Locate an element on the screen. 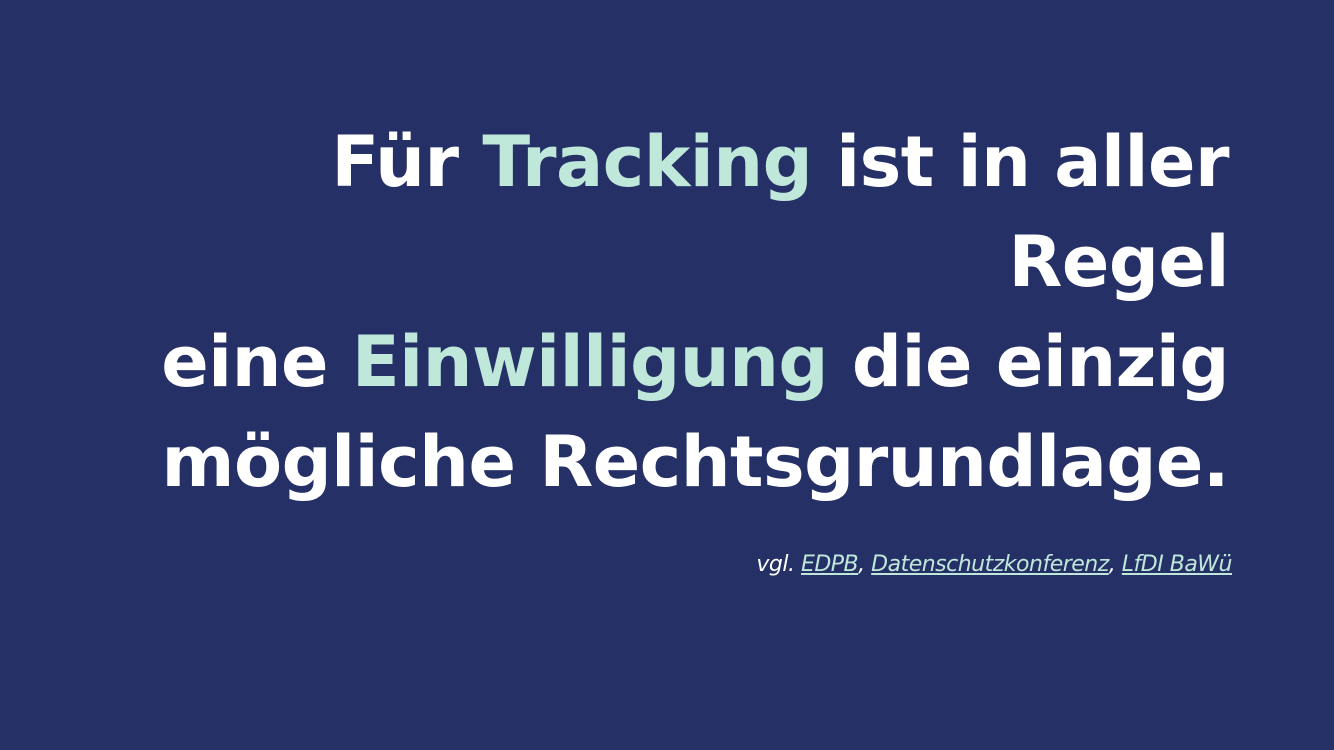  headline-line-1: Für Tracking ist in aller is located at coordinates (669, 162).